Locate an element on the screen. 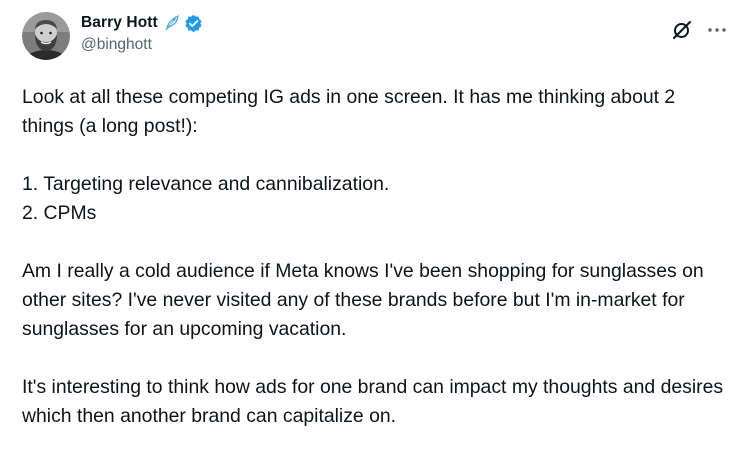 Image resolution: width=746 pixels, height=449 pixels. author-display-name: Barry Hott is located at coordinates (119, 23).